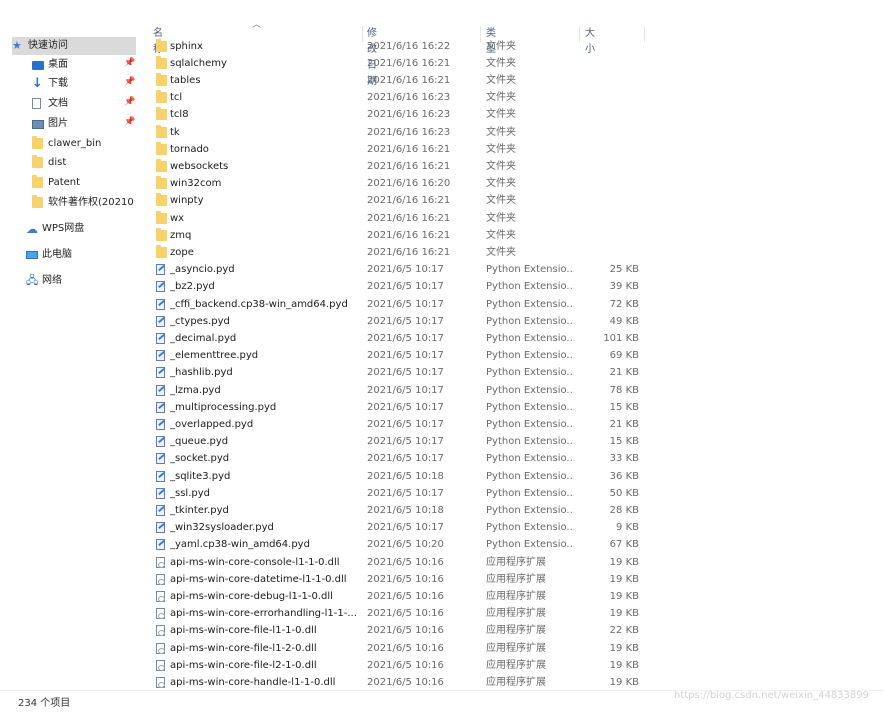 This screenshot has width=883, height=724. Describe the element at coordinates (190, 493) in the screenshot. I see `file-name: _ssl.pyd` at that location.